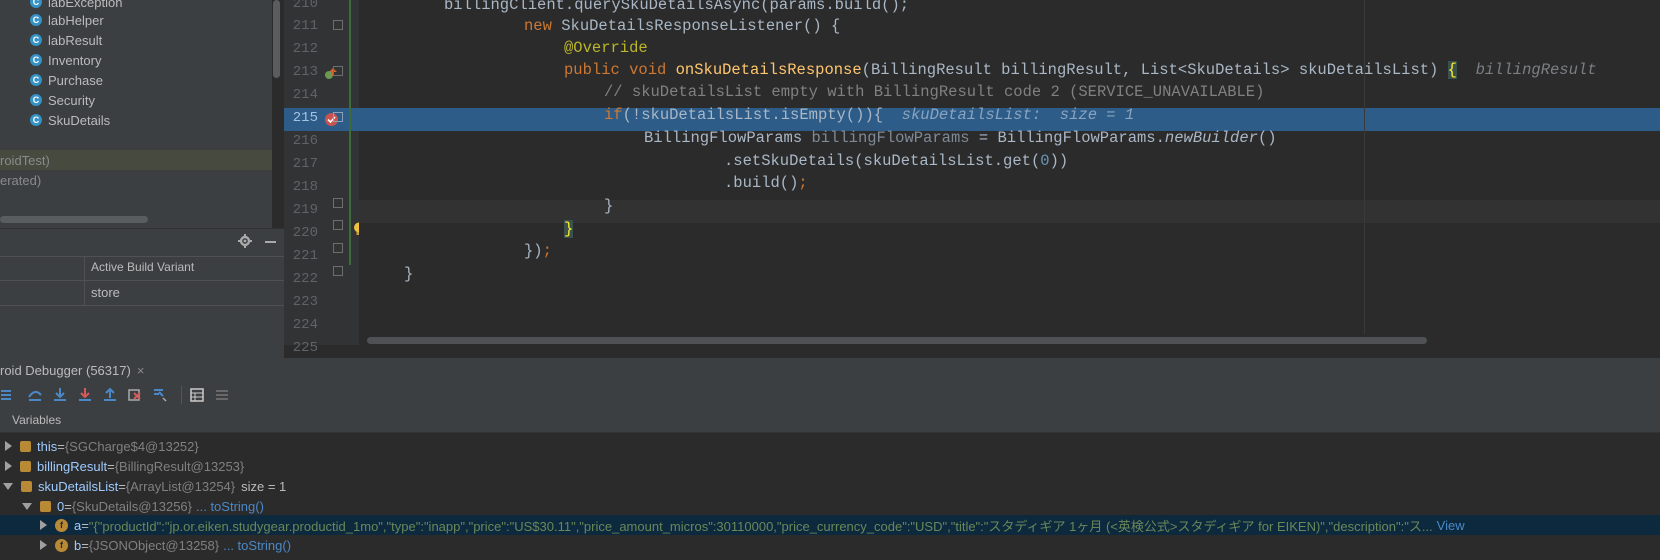 The width and height of the screenshot is (1660, 560). I want to click on tree-class-item: C Inventory, so click(65, 60).